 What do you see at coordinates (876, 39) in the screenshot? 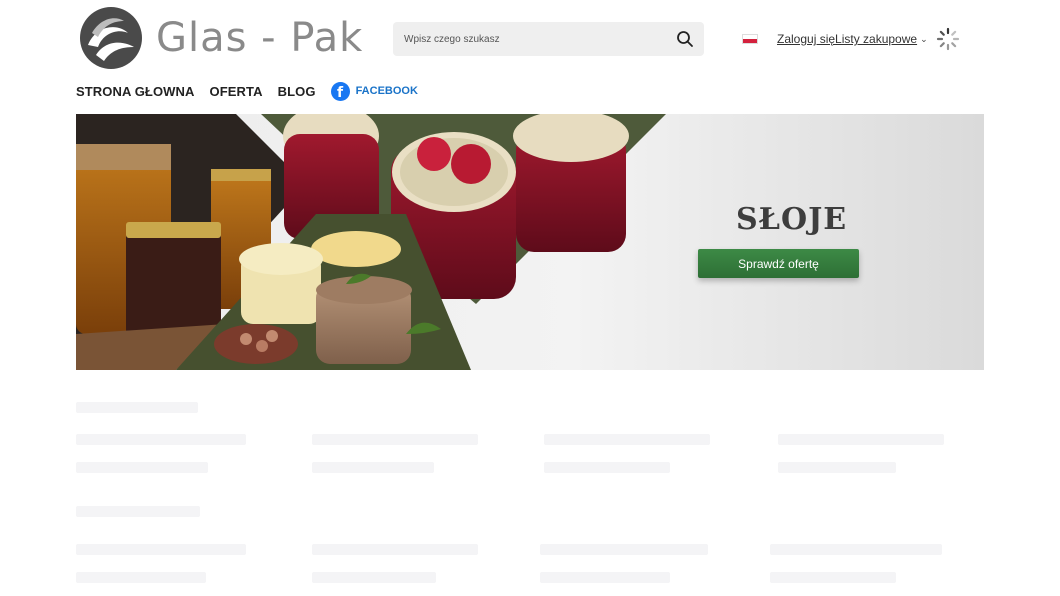
I see `shopping-lists-link: Listy zakupowe` at bounding box center [876, 39].